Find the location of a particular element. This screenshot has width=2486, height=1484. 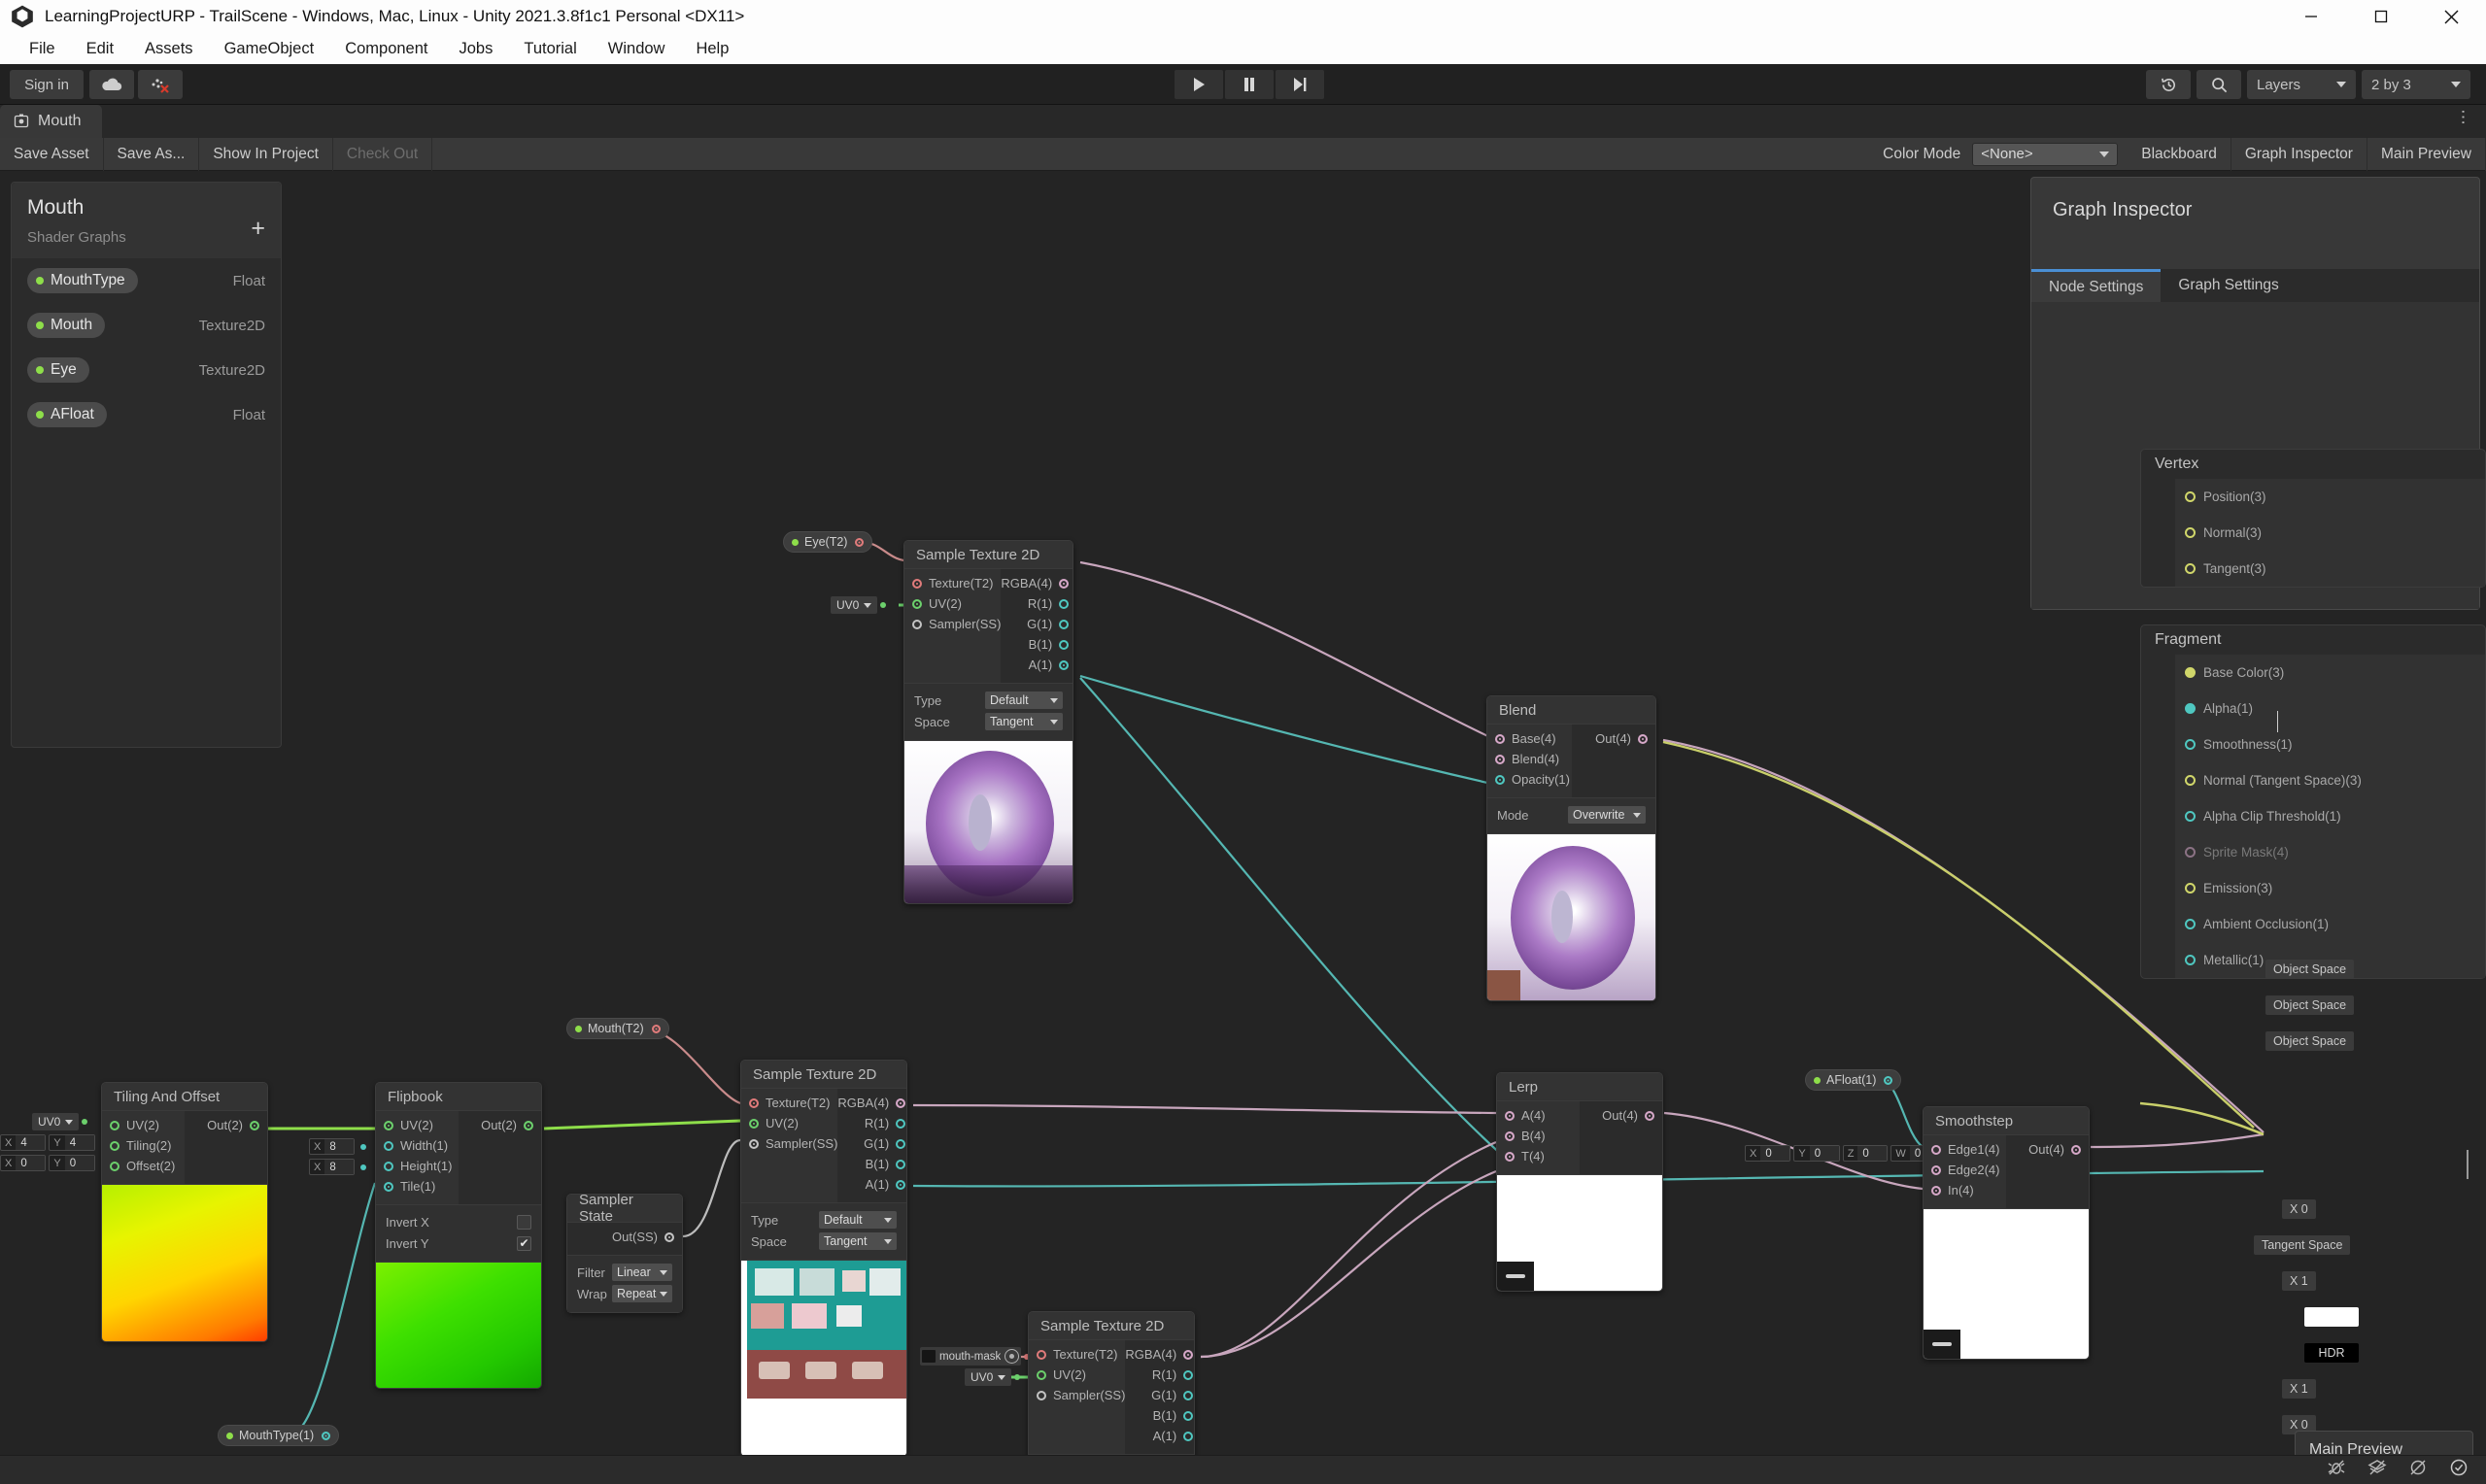

fragment-smoothness-field: X 0 is located at coordinates (2299, 1209).